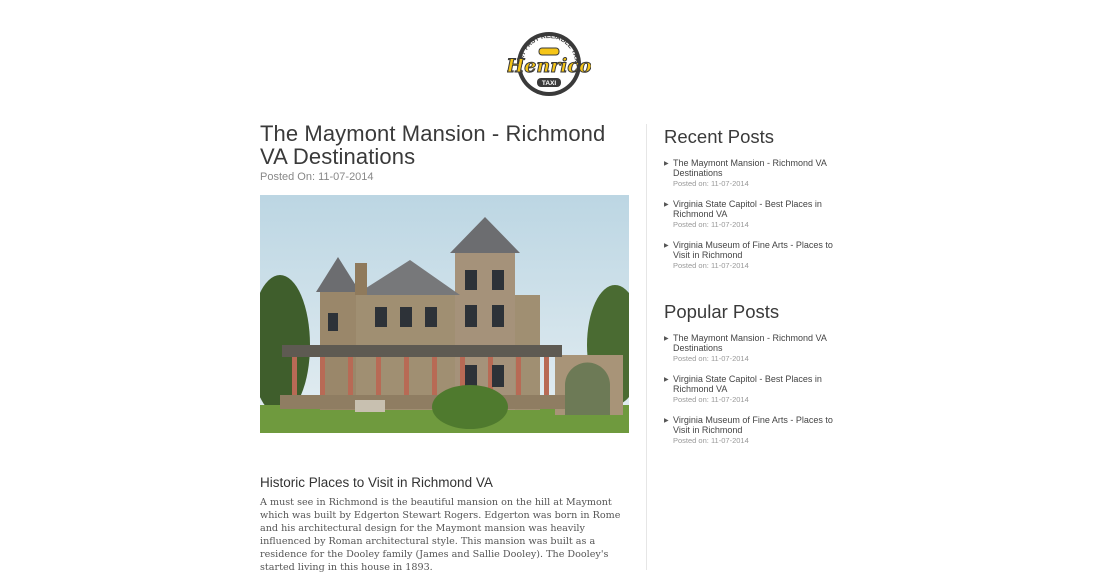 Image resolution: width=1099 pixels, height=574 pixels. What do you see at coordinates (549, 83) in the screenshot?
I see `svg-text: TAXI` at bounding box center [549, 83].